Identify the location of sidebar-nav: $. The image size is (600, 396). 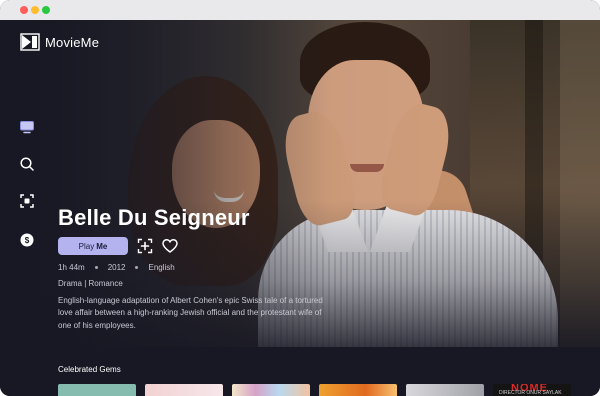
(28, 208).